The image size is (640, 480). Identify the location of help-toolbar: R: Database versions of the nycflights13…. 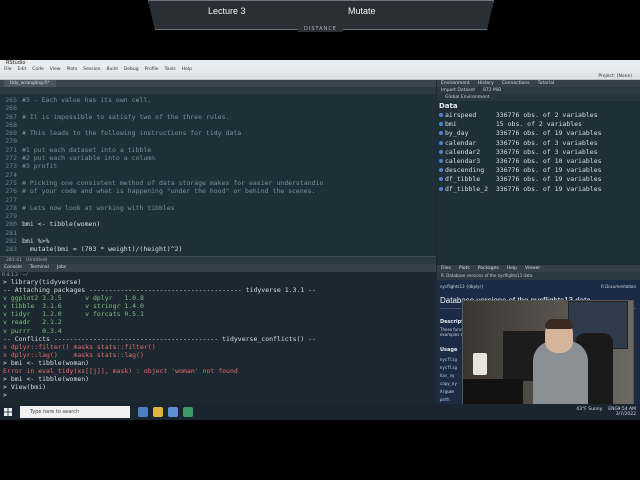
(538, 276).